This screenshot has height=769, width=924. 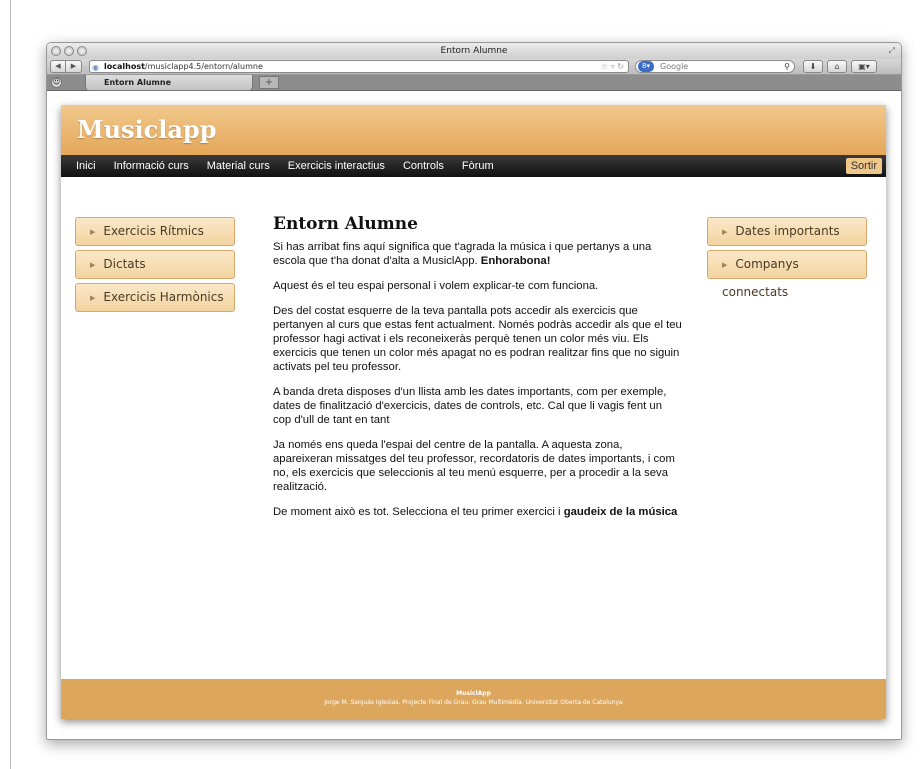 What do you see at coordinates (151, 166) in the screenshot?
I see `menu-item-informacio-curs: Informació curs` at bounding box center [151, 166].